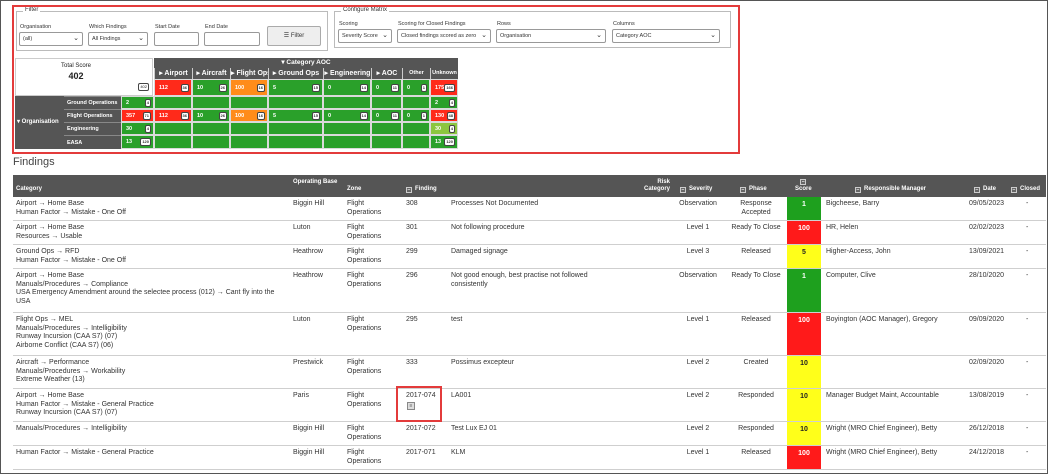 The image size is (1048, 474). What do you see at coordinates (495, 203) in the screenshot?
I see `finding-description: Processes Not Documented` at bounding box center [495, 203].